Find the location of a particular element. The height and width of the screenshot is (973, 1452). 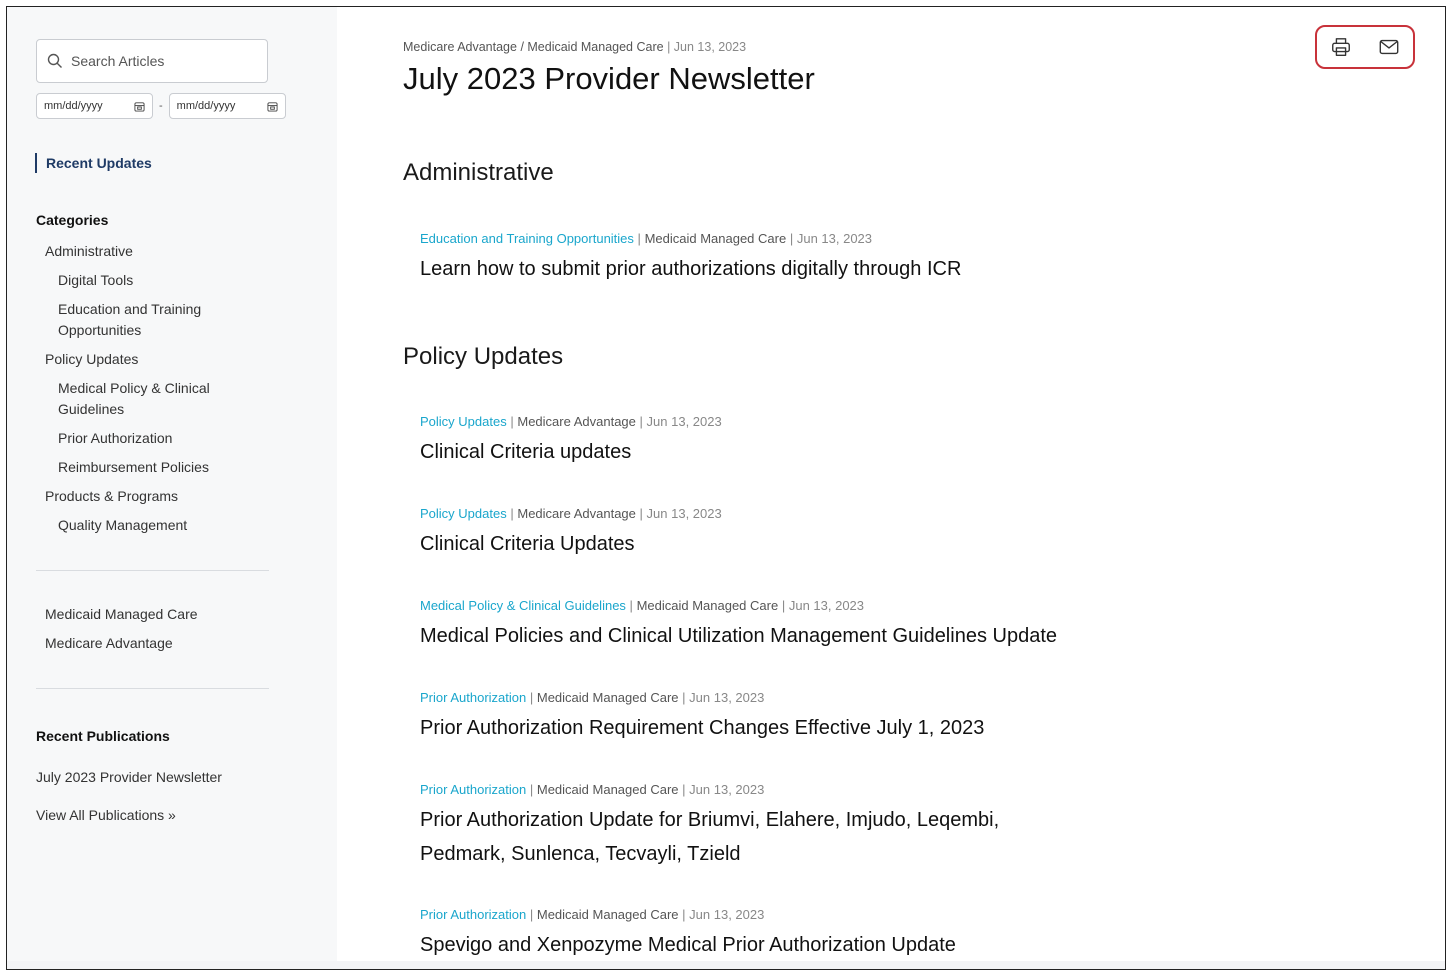

article-title-link: Clinical Criteria updates is located at coordinates (750, 452).